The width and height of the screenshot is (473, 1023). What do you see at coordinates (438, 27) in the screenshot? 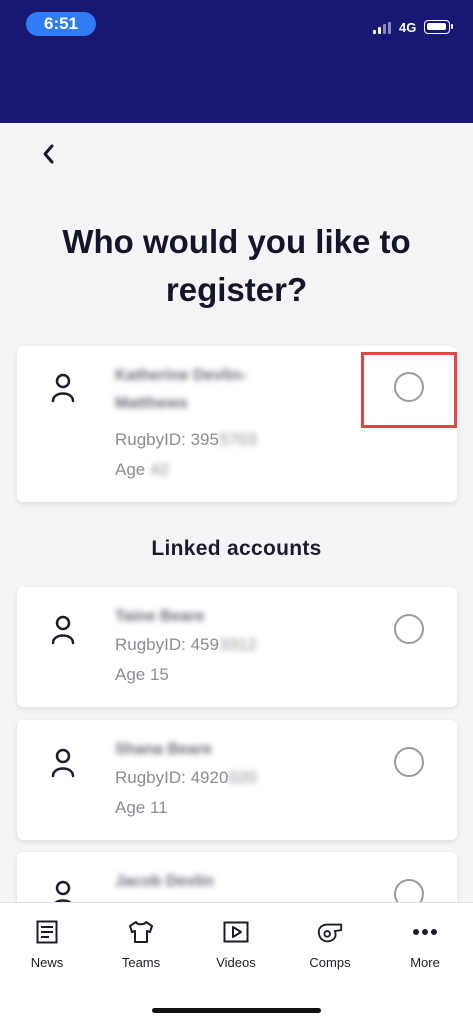
I see `battery-icon` at bounding box center [438, 27].